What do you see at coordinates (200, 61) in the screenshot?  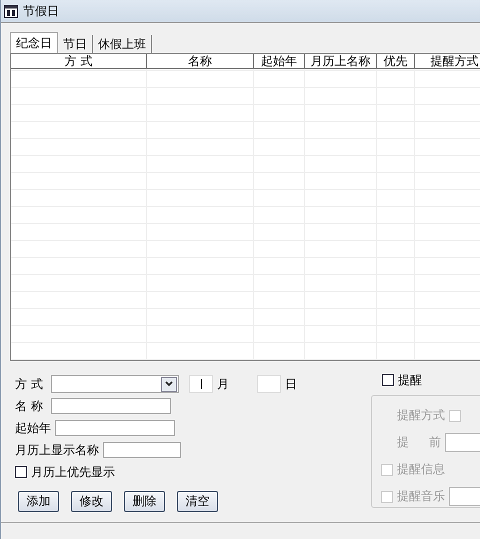 I see `column-header: 名称` at bounding box center [200, 61].